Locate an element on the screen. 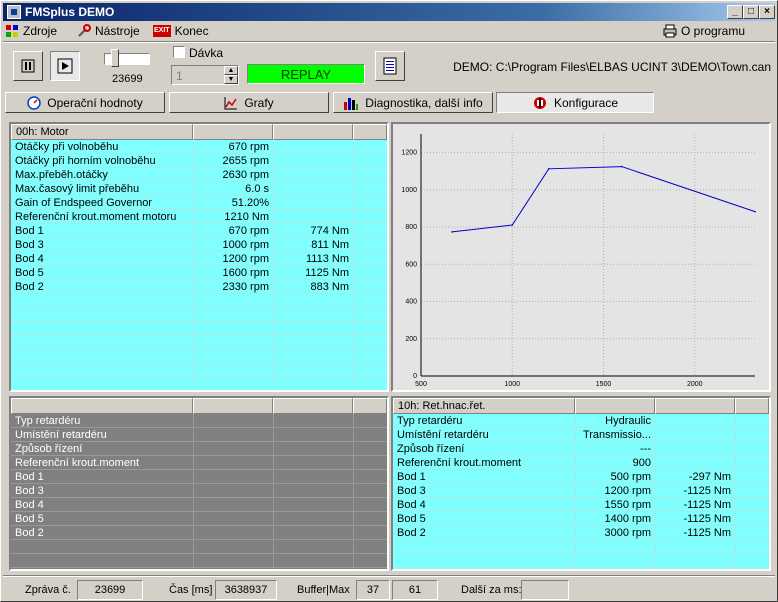 The image size is (778, 602). table-row: Otáčky při horním volnoběhu 2655 rpm is located at coordinates (182, 161).